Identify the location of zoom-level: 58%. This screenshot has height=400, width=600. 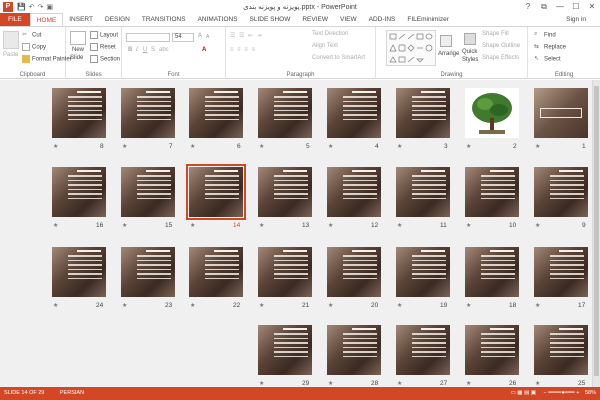
(590, 393).